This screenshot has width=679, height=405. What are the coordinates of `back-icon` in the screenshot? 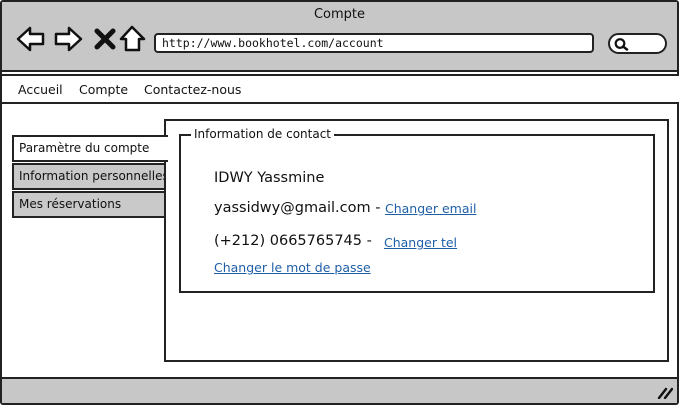 It's located at (31, 39).